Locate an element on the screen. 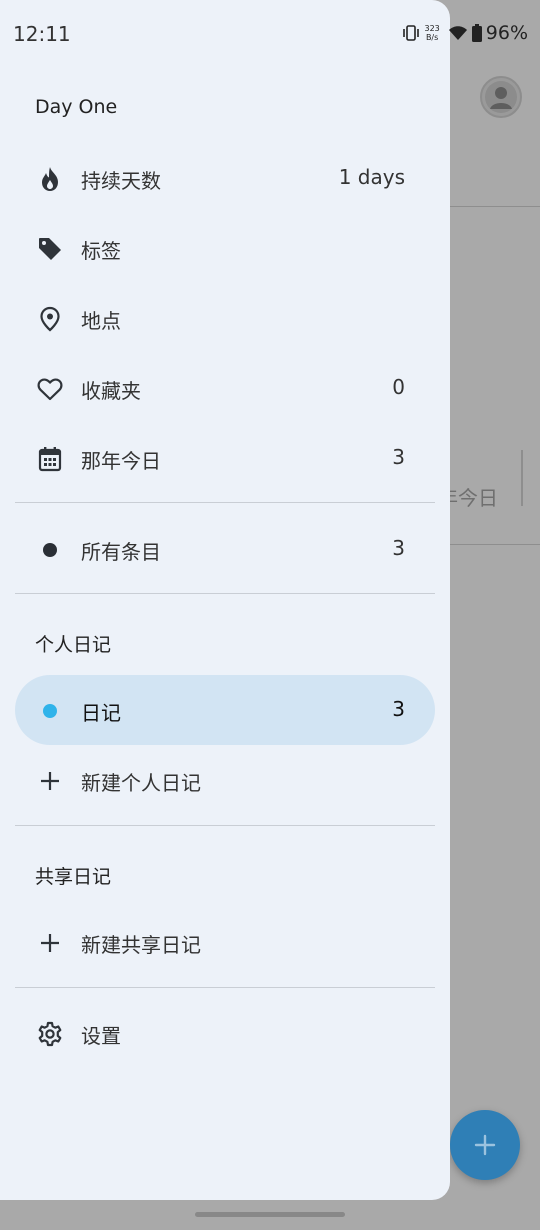  streak-count: 1 days is located at coordinates (371, 177).